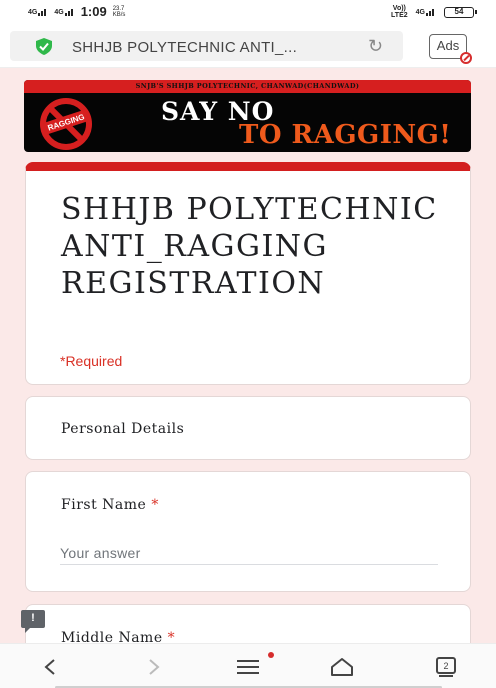  Describe the element at coordinates (345, 135) in the screenshot. I see `banner-headline-2: TO RAGGING!` at that location.